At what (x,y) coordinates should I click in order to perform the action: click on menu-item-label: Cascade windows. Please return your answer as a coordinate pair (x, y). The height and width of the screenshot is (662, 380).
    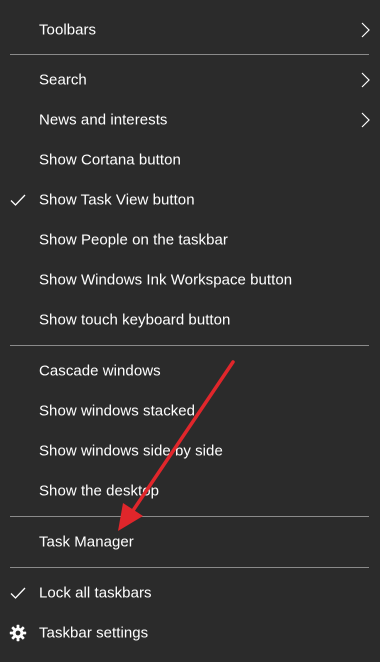
    Looking at the image, I should click on (100, 371).